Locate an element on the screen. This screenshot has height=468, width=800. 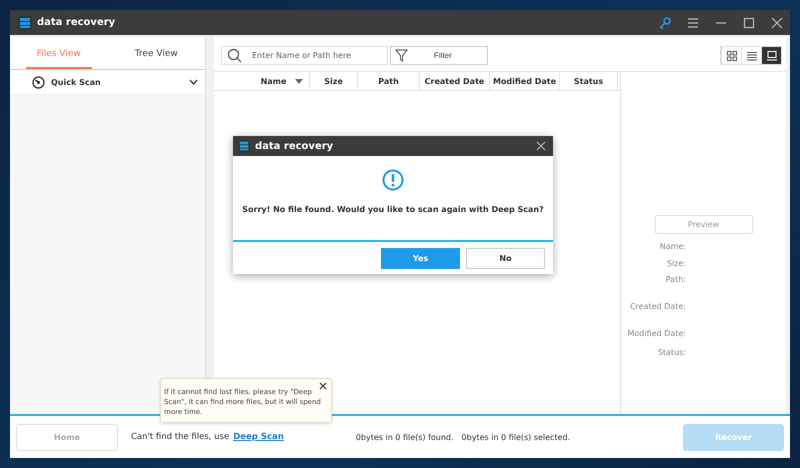
column-header: Created Date is located at coordinates (455, 81).